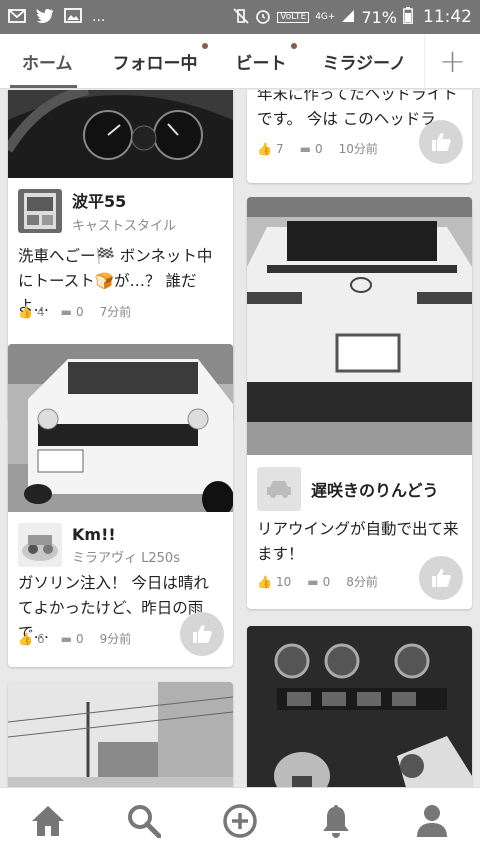  I want to click on like-count: 7, so click(279, 148).